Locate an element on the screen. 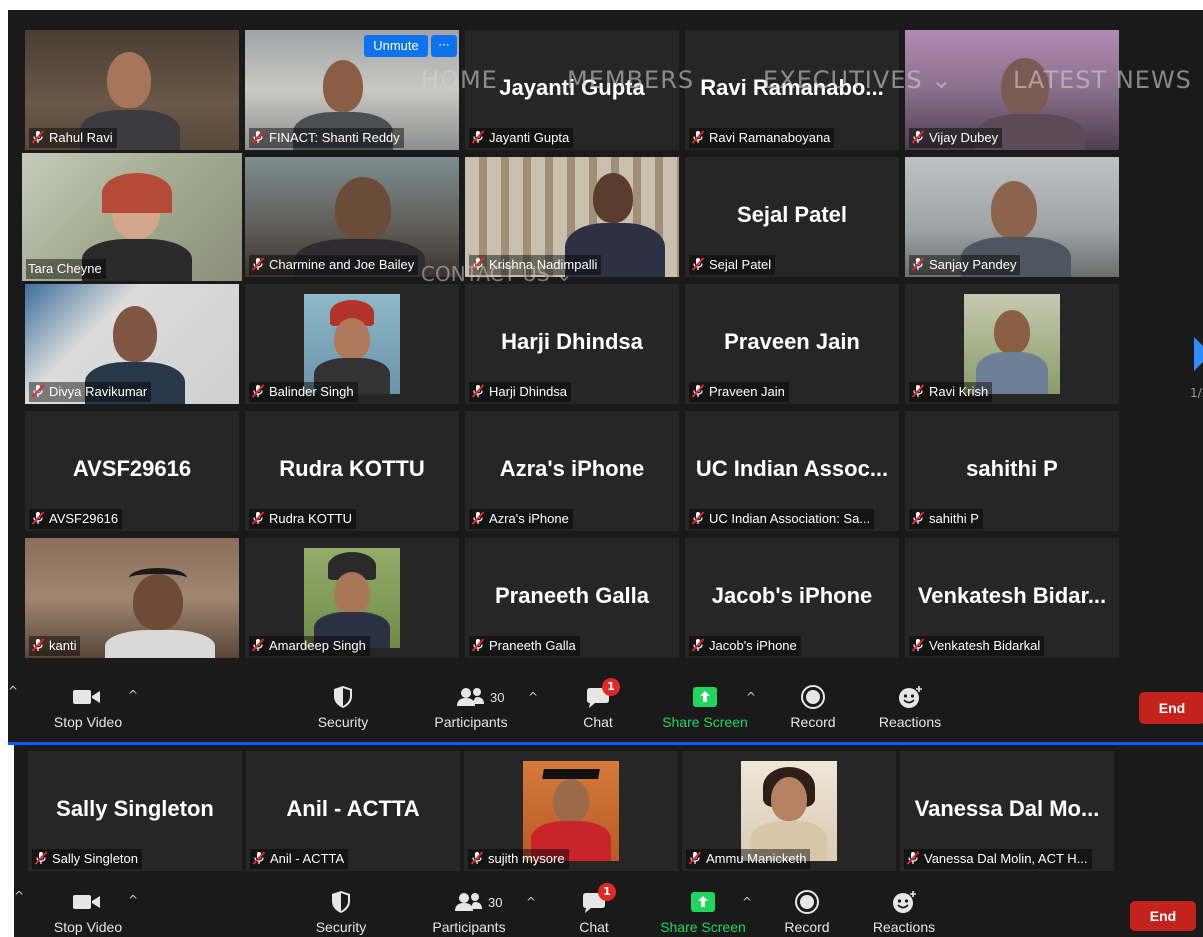 Image resolution: width=1203 pixels, height=937 pixels. participant-name-label: Jayanti Gupta is located at coordinates (521, 138).